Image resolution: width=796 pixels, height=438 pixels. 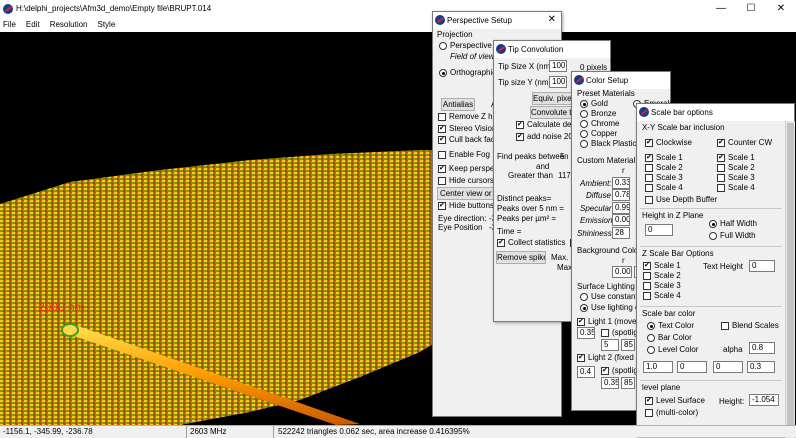 What do you see at coordinates (721, 188) in the screenshot?
I see `xy-right-scale4-checkbox` at bounding box center [721, 188].